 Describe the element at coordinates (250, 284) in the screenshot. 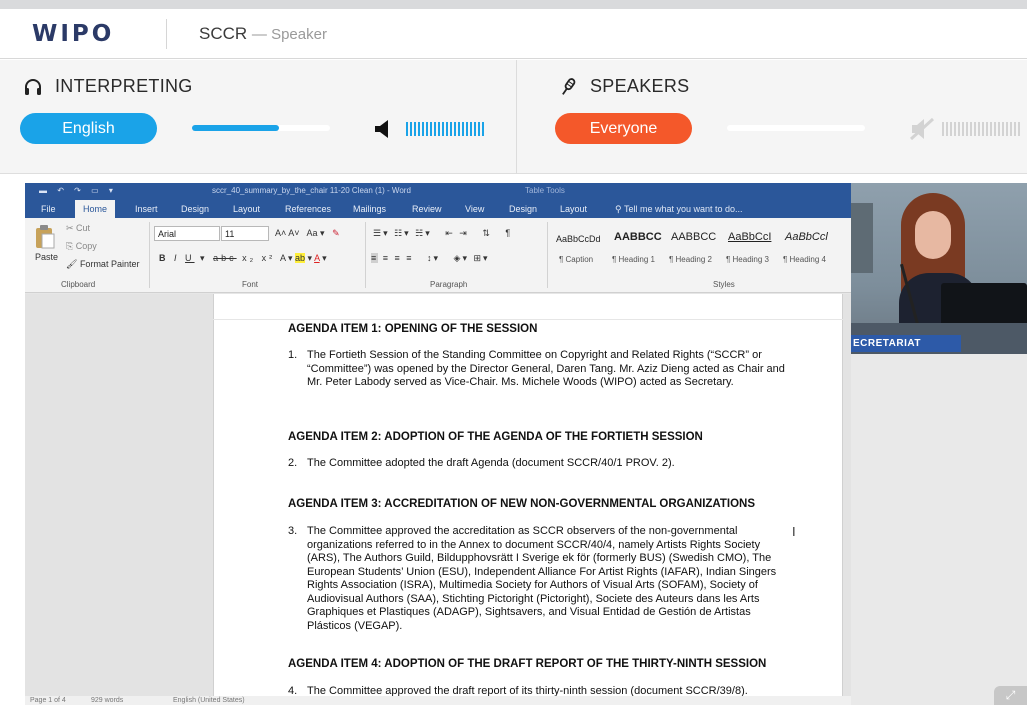

I see `font-group-label: Font` at that location.